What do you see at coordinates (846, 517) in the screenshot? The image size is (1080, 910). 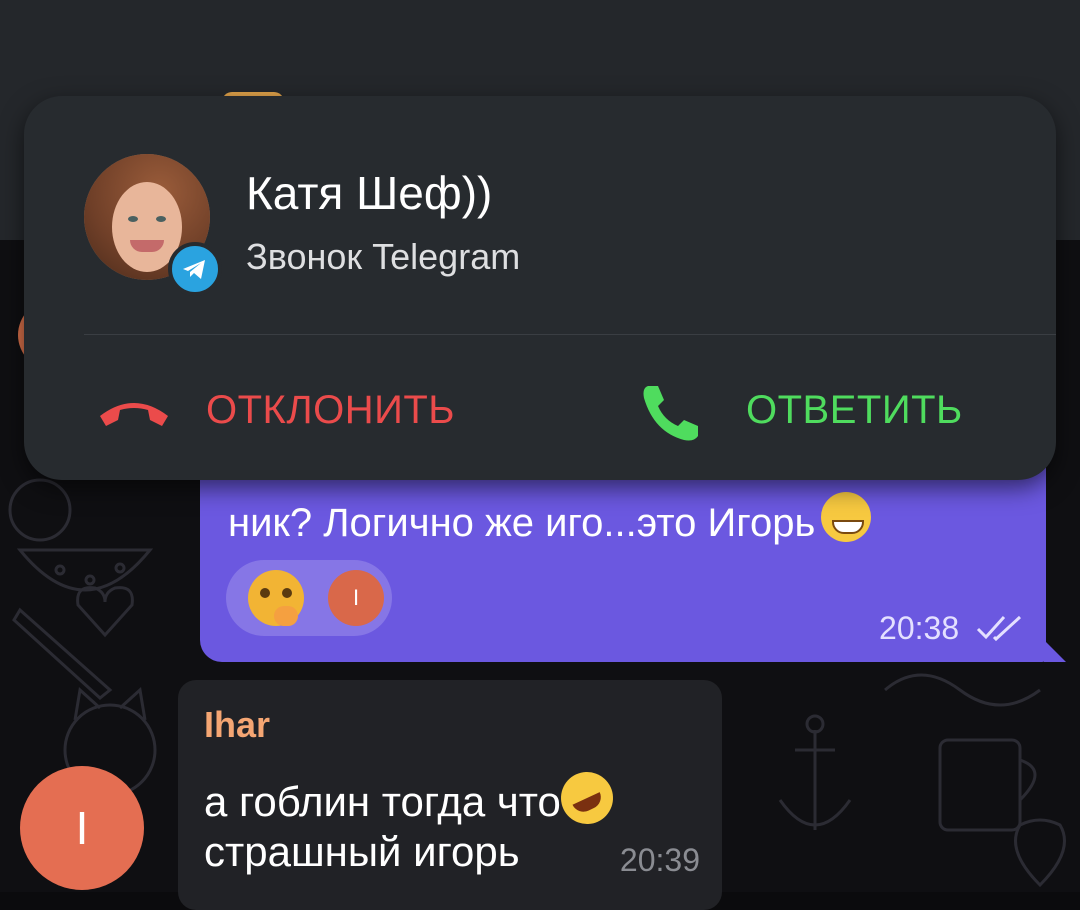 I see `grinning-face-icon` at bounding box center [846, 517].